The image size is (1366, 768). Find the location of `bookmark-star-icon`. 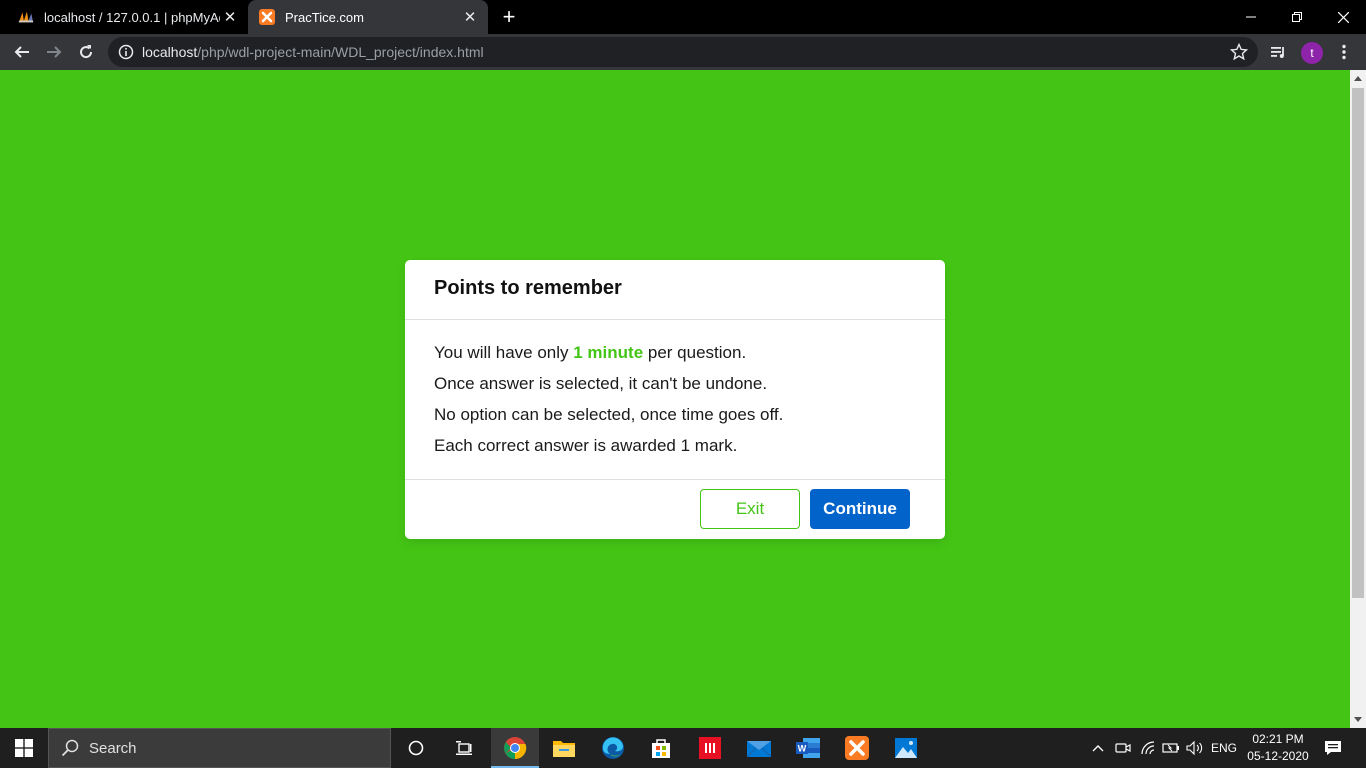

bookmark-star-icon is located at coordinates (1239, 51).